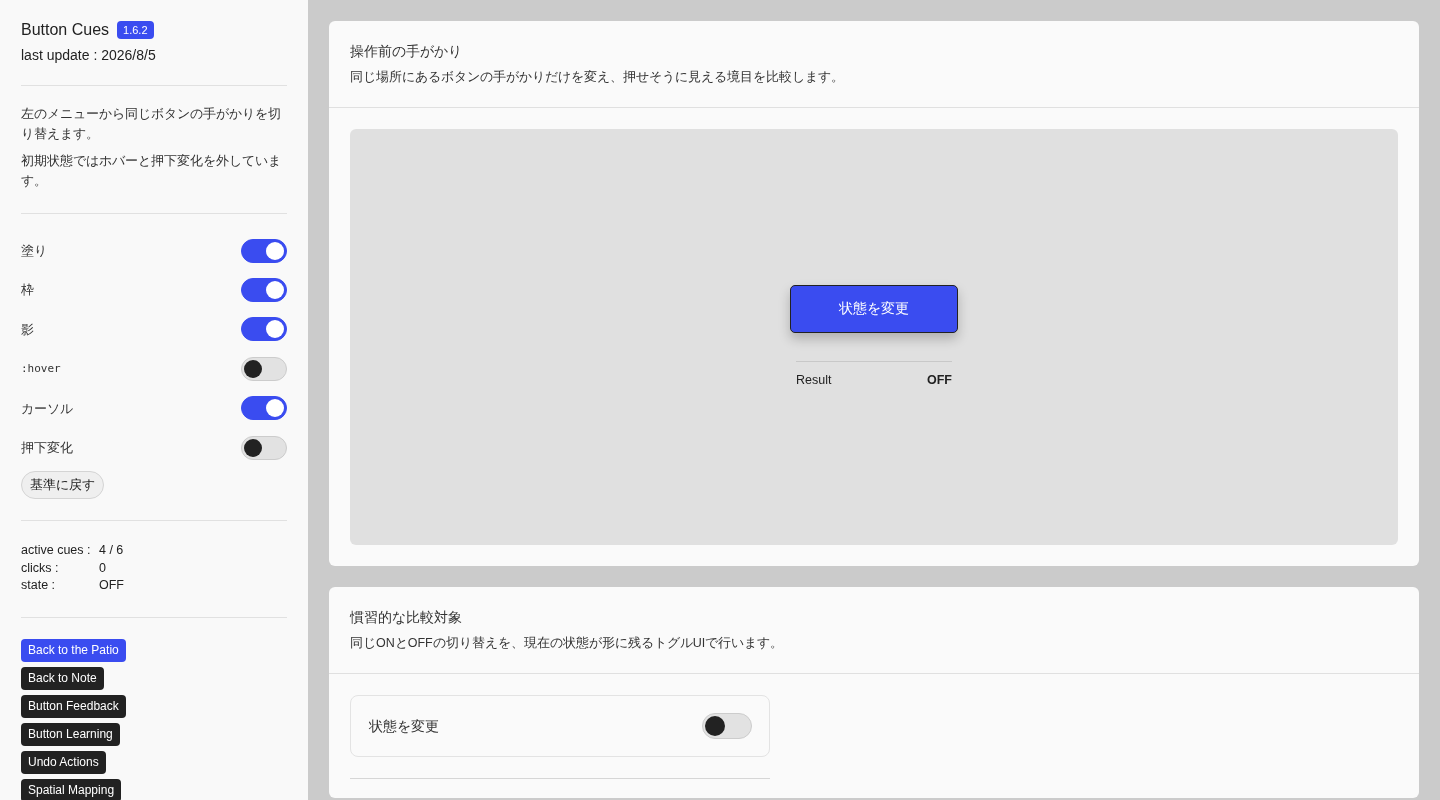  What do you see at coordinates (63, 762) in the screenshot?
I see `nav-link: Undo Actions` at bounding box center [63, 762].